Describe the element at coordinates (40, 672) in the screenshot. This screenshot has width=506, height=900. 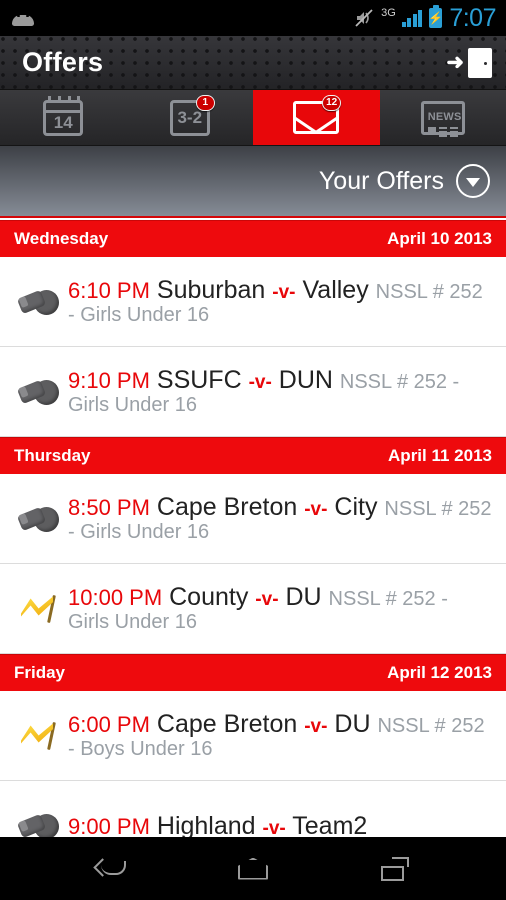
I see `day-name: Friday` at that location.